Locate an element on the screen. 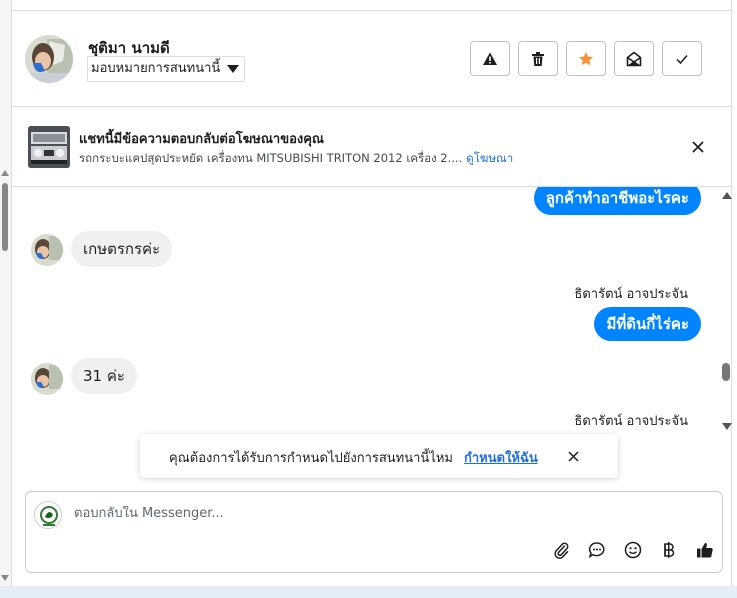  mark-done-button is located at coordinates (682, 58).